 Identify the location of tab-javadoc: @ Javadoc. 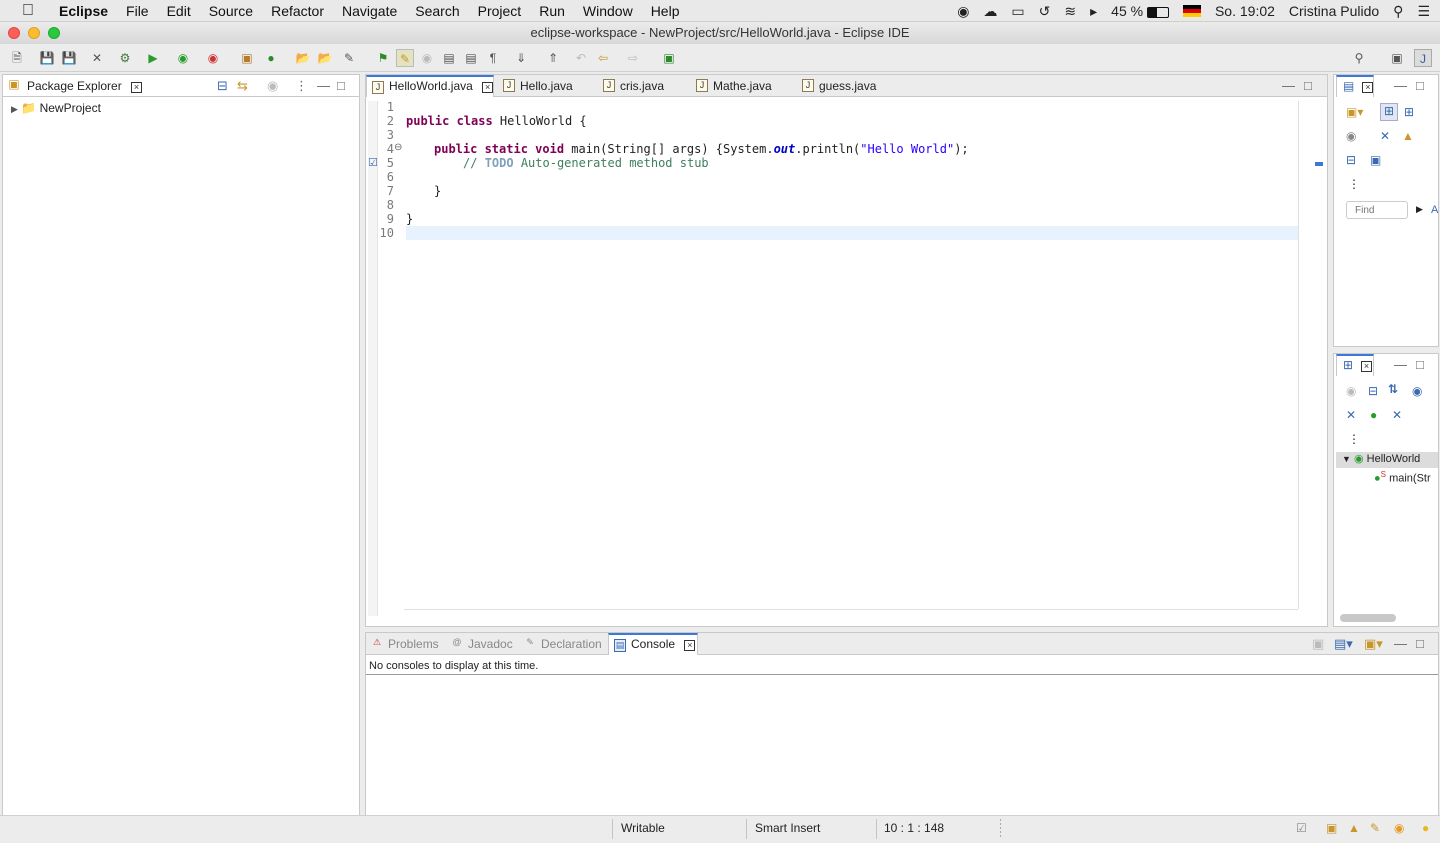
(479, 644).